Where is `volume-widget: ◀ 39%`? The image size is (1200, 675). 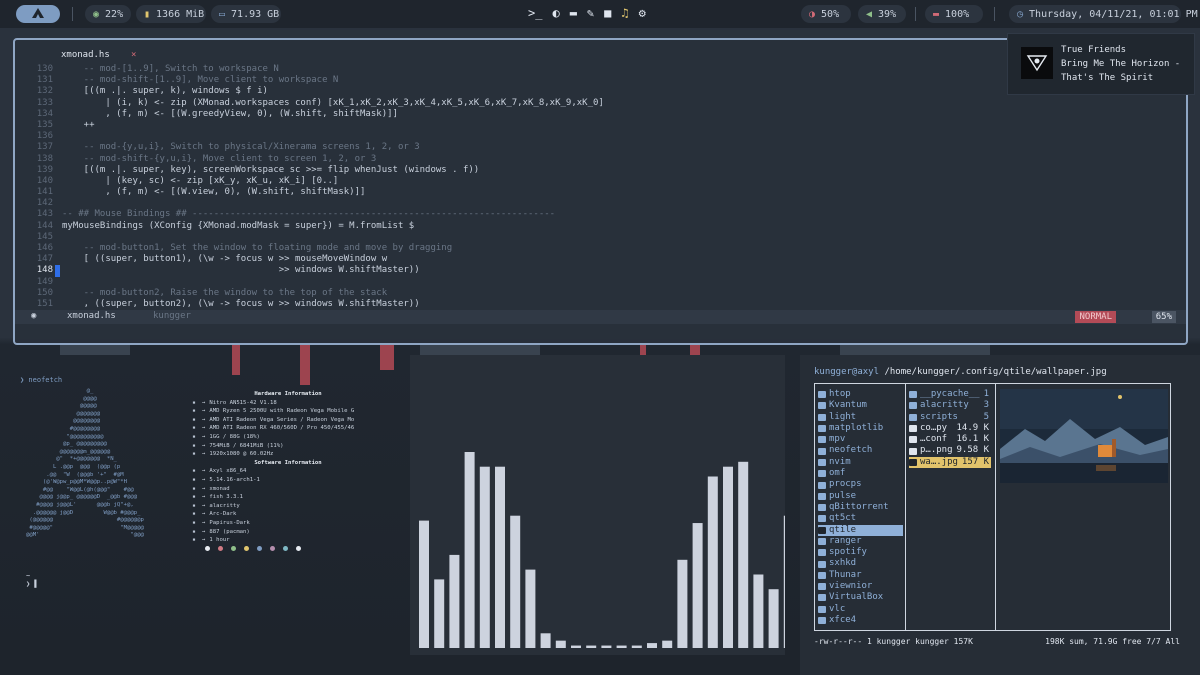 volume-widget: ◀ 39% is located at coordinates (882, 14).